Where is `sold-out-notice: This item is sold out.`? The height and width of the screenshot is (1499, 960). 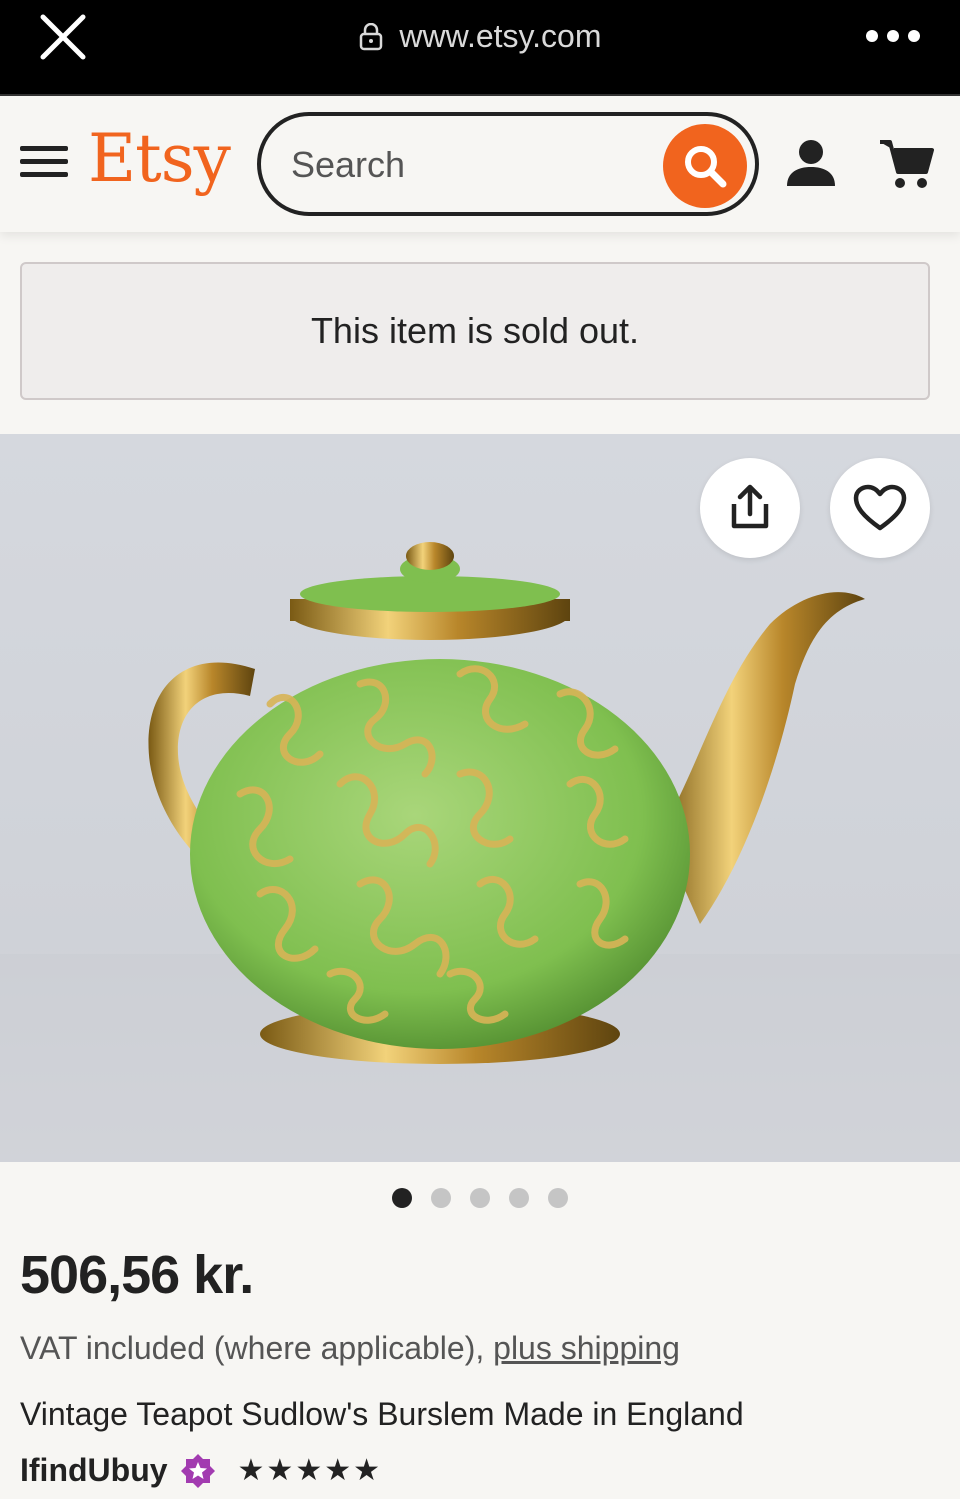
sold-out-notice: This item is sold out. is located at coordinates (475, 331).